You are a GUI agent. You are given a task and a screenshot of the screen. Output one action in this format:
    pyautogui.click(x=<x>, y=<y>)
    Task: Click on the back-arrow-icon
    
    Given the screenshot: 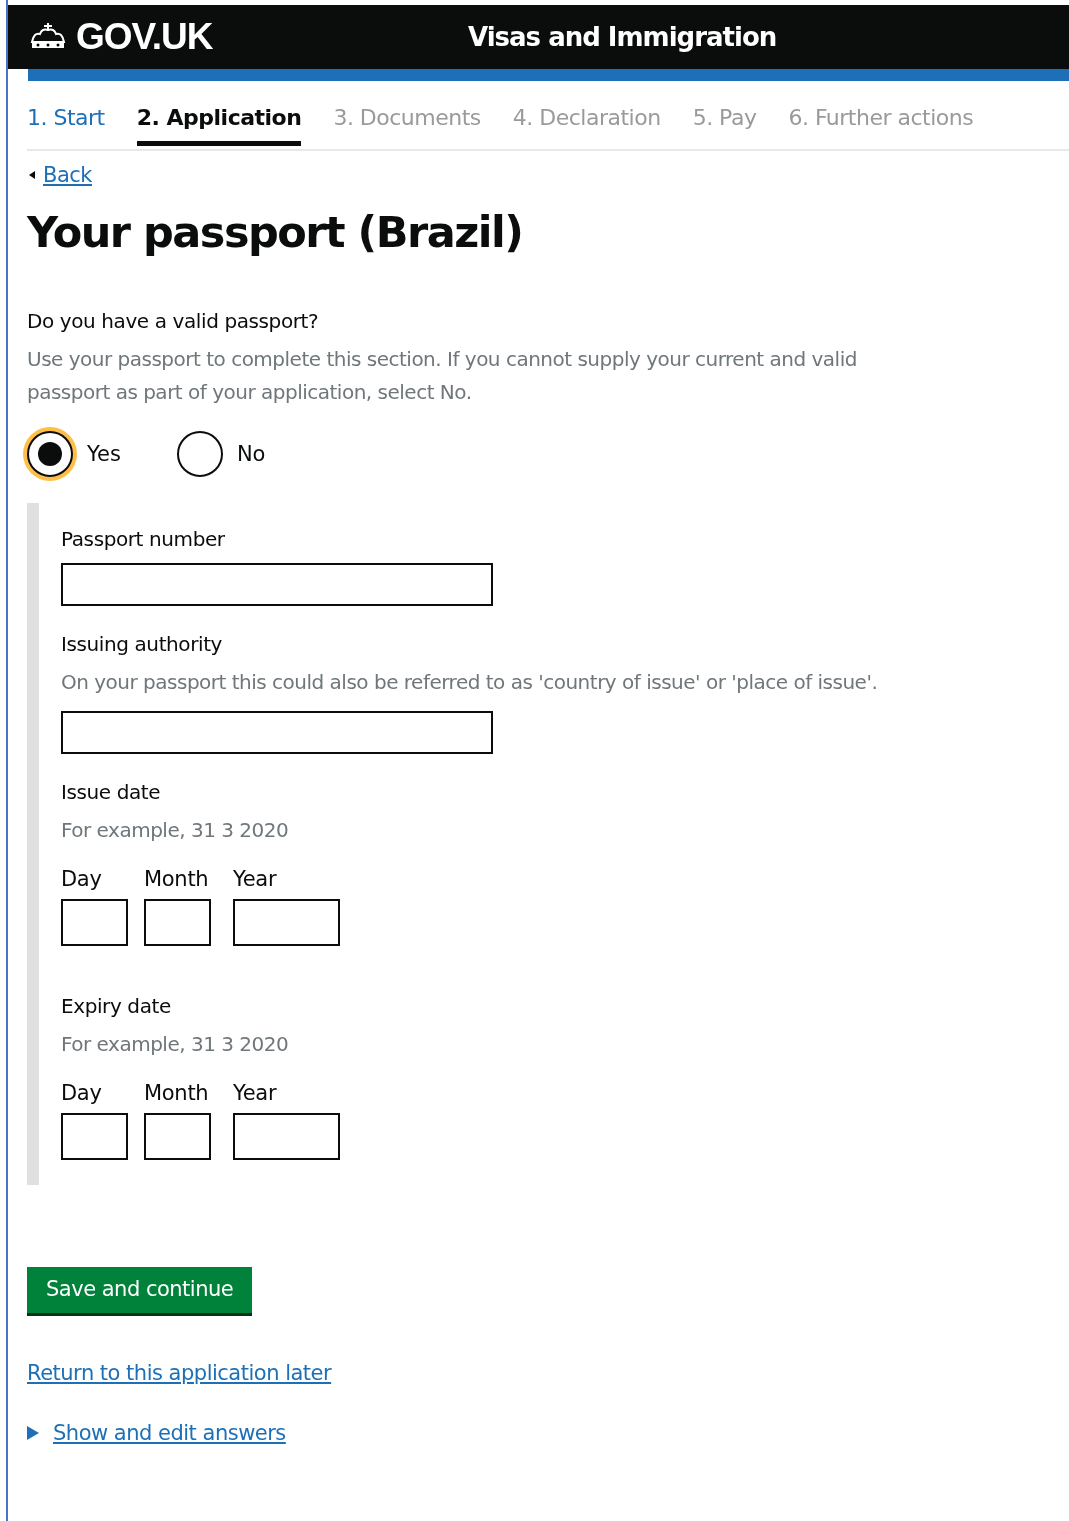 What is the action you would take?
    pyautogui.click(x=32, y=175)
    